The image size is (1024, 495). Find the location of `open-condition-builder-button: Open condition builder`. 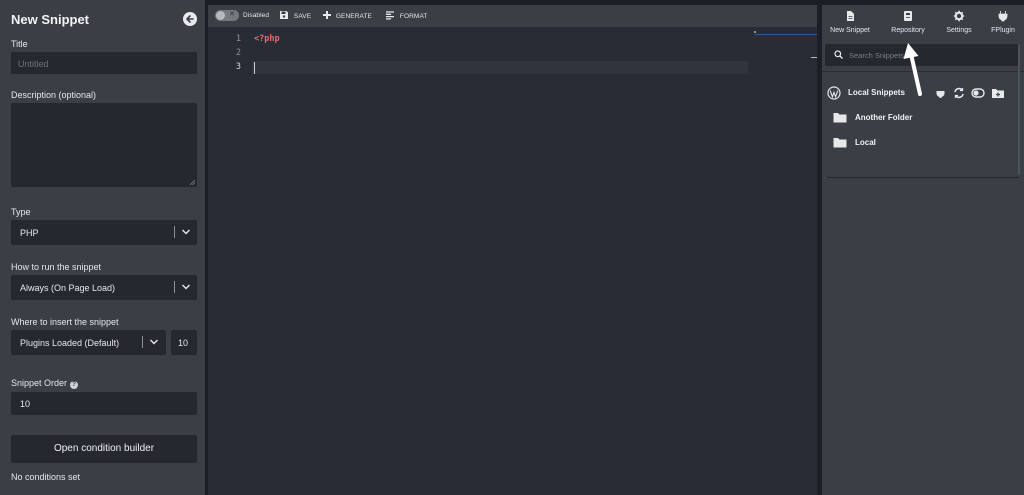

open-condition-builder-button: Open condition builder is located at coordinates (104, 449).